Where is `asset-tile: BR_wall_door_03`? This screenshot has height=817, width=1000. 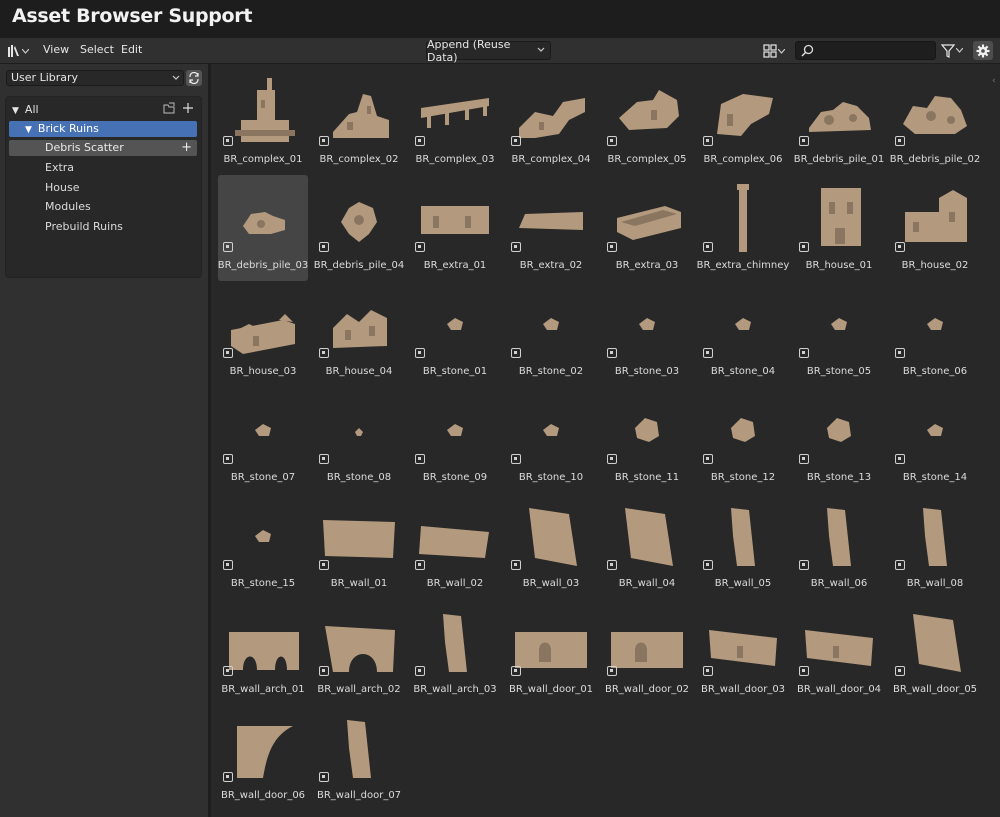 asset-tile: BR_wall_door_03 is located at coordinates (743, 652).